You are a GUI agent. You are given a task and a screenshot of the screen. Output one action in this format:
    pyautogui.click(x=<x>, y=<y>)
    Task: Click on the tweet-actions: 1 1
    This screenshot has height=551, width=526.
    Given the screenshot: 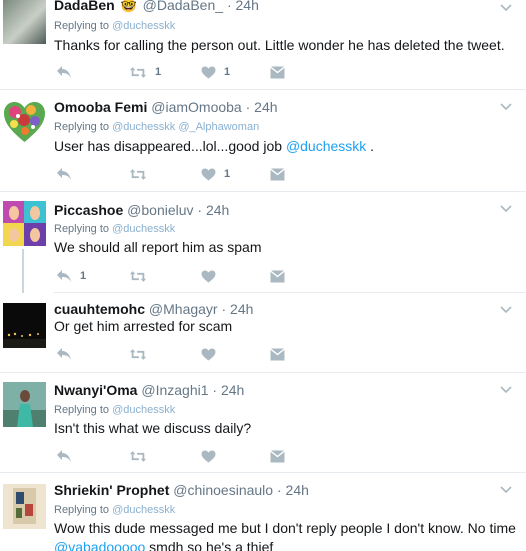 What is the action you would take?
    pyautogui.click(x=176, y=72)
    